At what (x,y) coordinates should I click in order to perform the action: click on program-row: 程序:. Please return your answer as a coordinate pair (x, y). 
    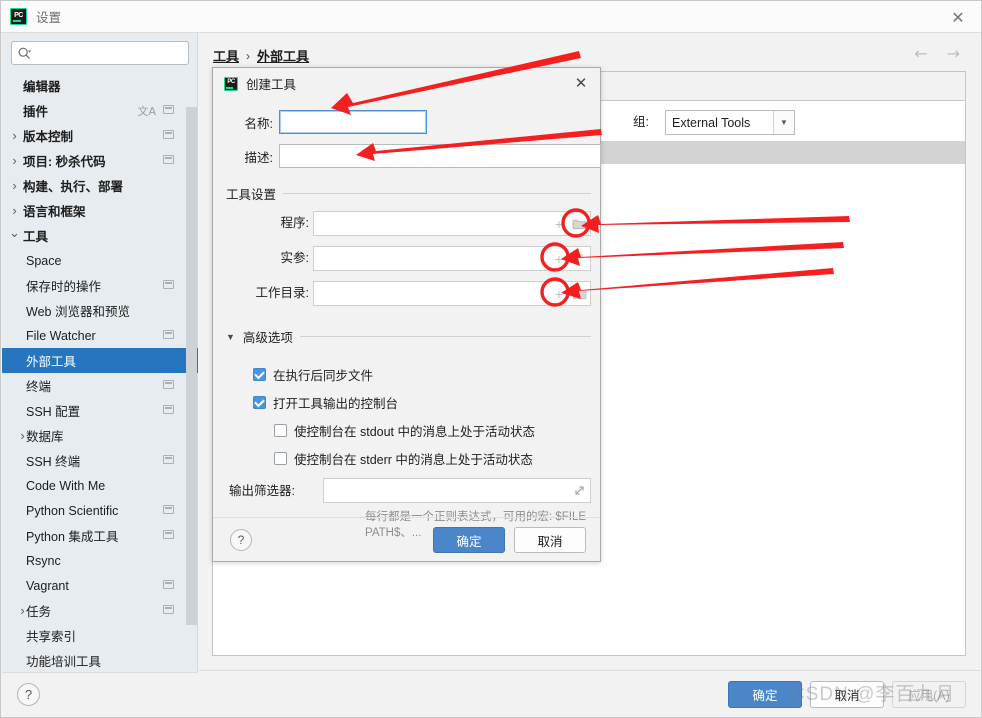
    Looking at the image, I should click on (272, 221).